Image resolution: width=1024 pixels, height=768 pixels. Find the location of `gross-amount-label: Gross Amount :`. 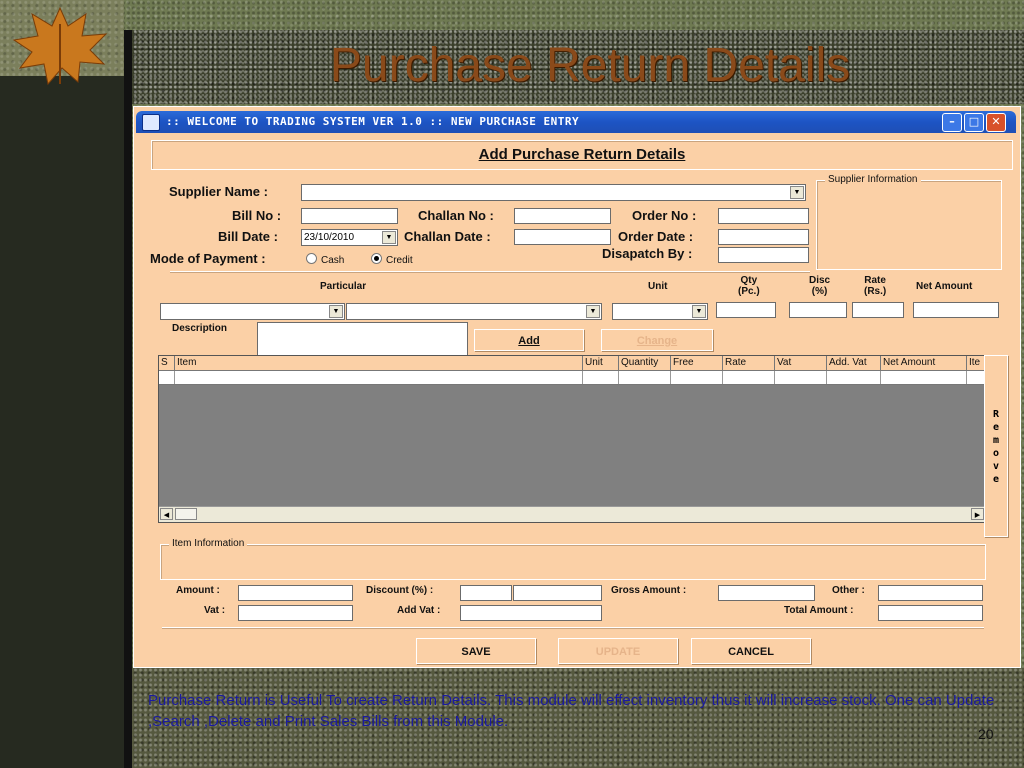

gross-amount-label: Gross Amount : is located at coordinates (649, 590).